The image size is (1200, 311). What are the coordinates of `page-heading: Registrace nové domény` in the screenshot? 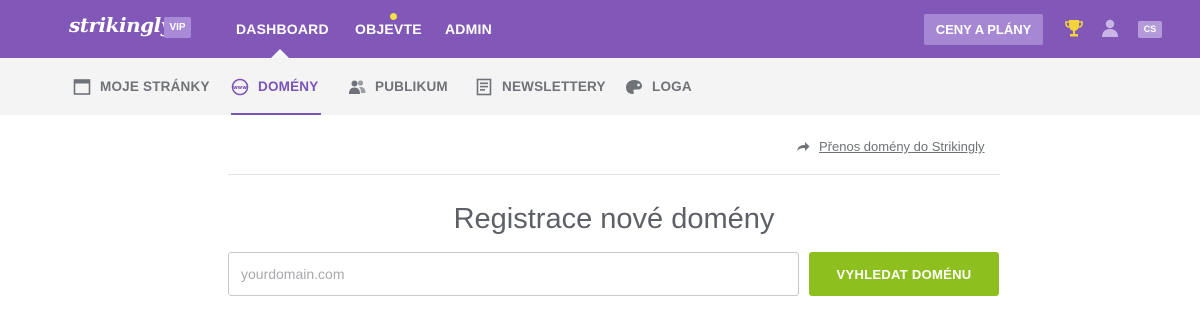 It's located at (614, 219).